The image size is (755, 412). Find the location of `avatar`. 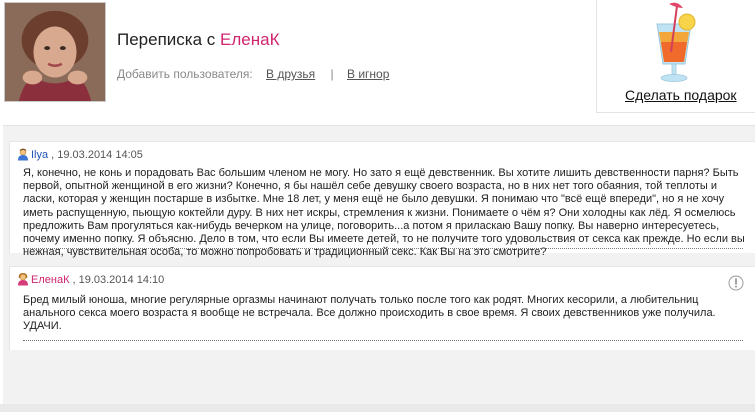

avatar is located at coordinates (55, 52).